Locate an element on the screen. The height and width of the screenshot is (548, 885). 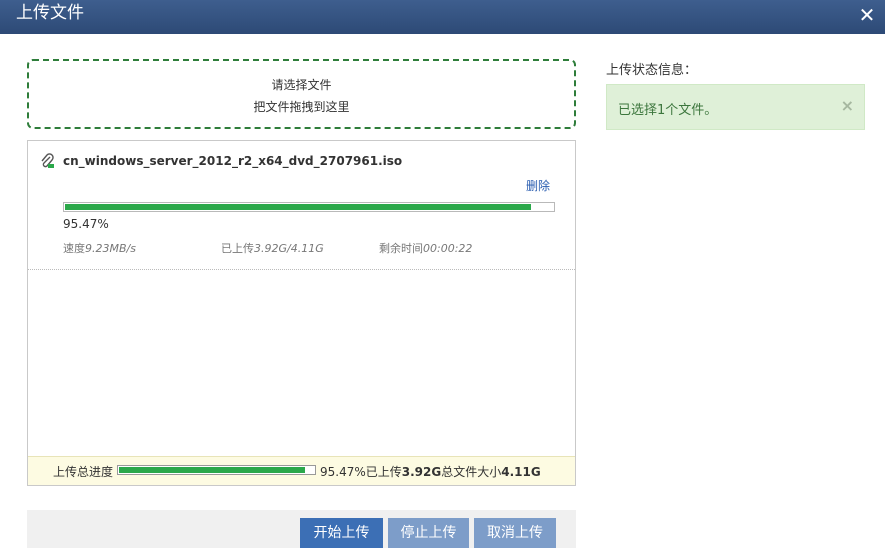
uploaded-size: 已上传3.92G/4.11G is located at coordinates (272, 248).